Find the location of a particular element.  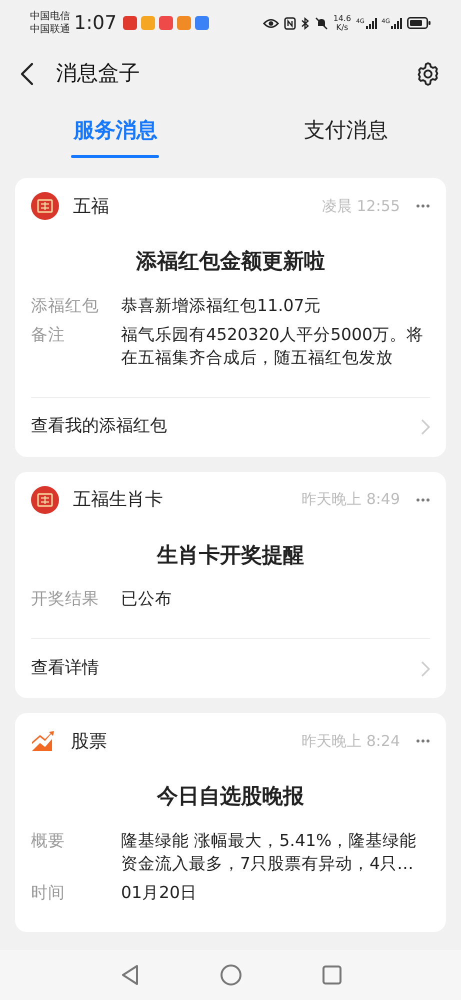

eye-icon is located at coordinates (271, 23).